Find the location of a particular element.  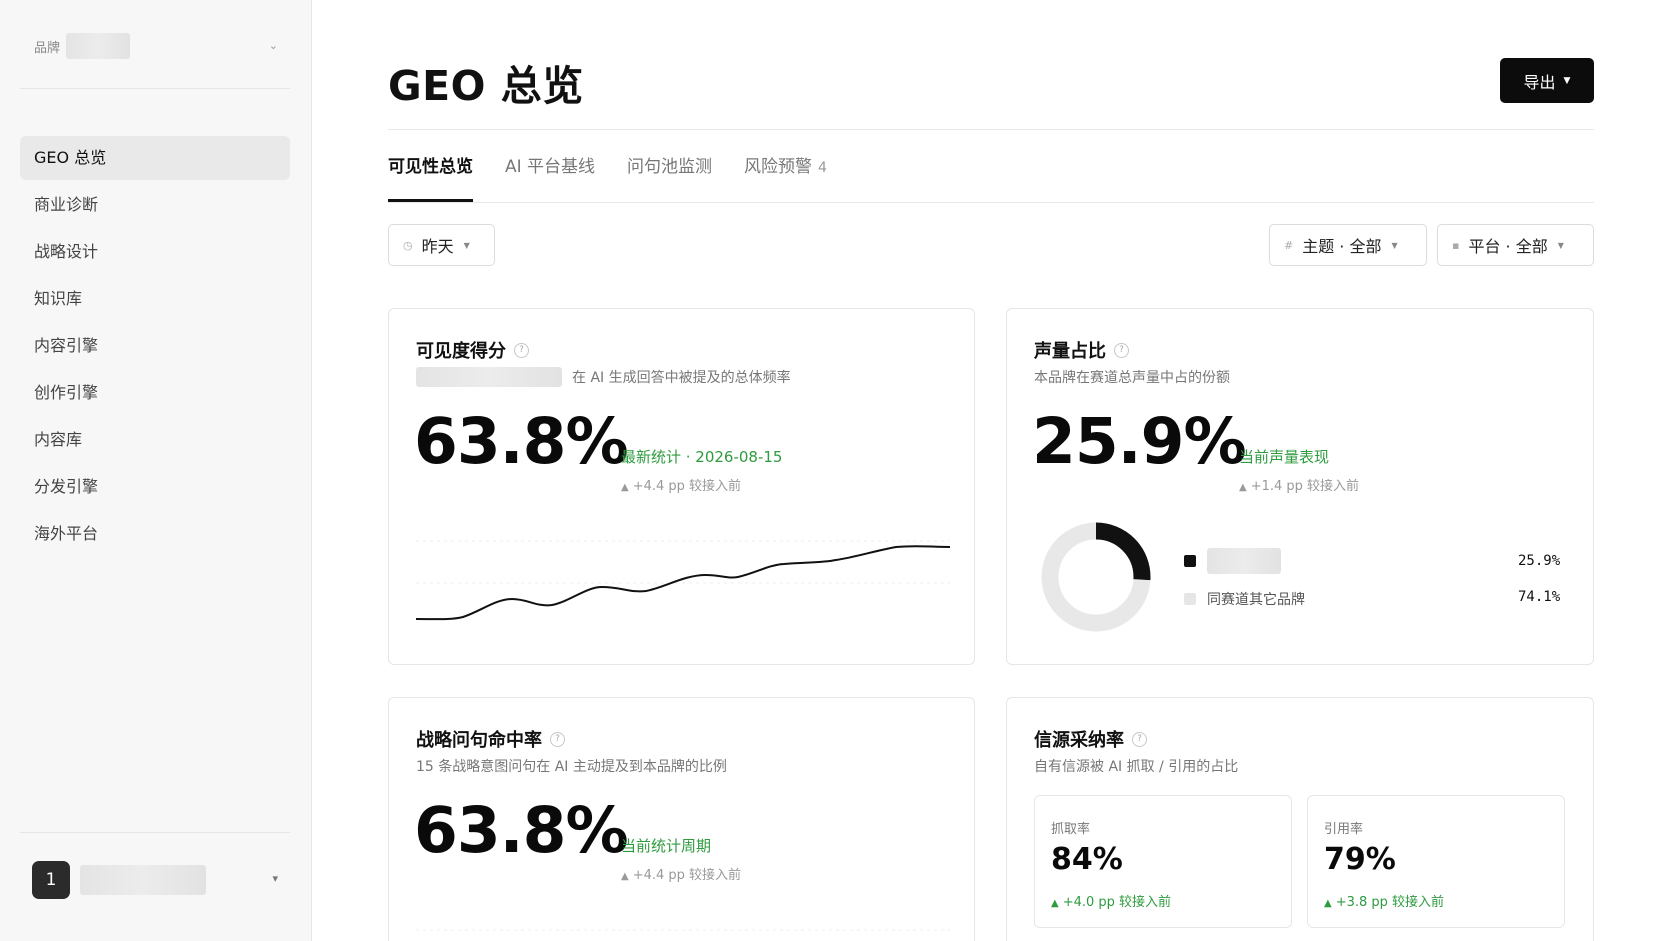

tab-risk-alerts: 风险预警 4 is located at coordinates (785, 177).